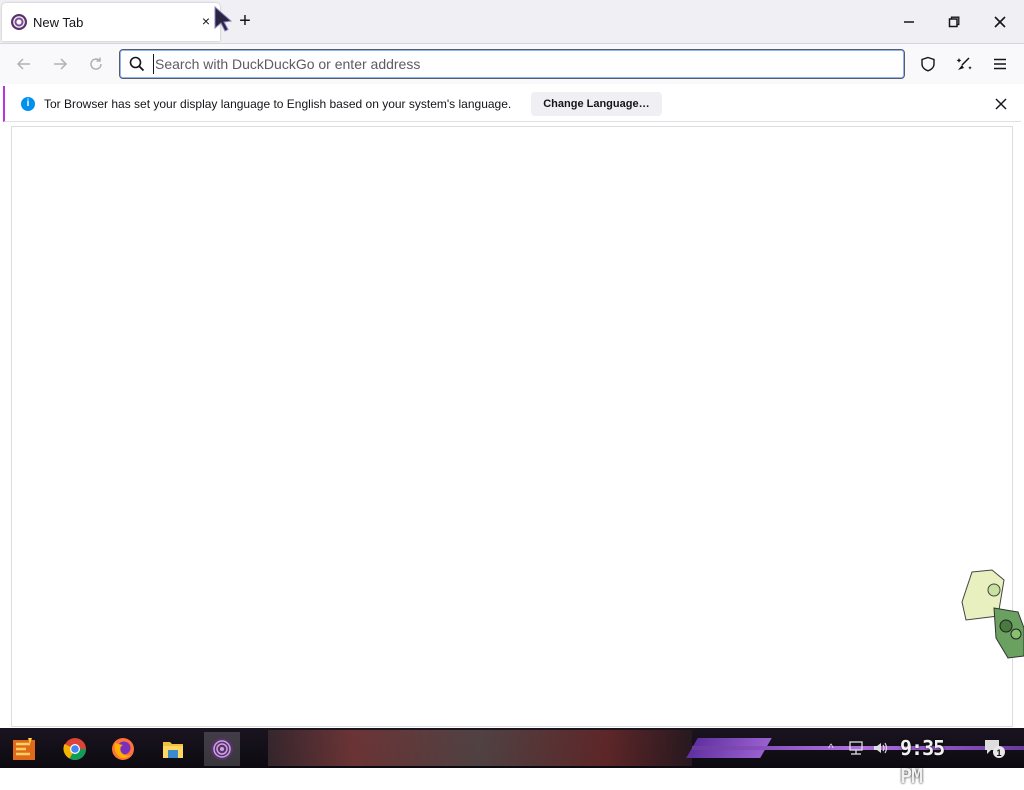 Image resolution: width=1024 pixels, height=790 pixels. What do you see at coordinates (932, 761) in the screenshot?
I see `taskbar-clock: 9:35 PM` at bounding box center [932, 761].